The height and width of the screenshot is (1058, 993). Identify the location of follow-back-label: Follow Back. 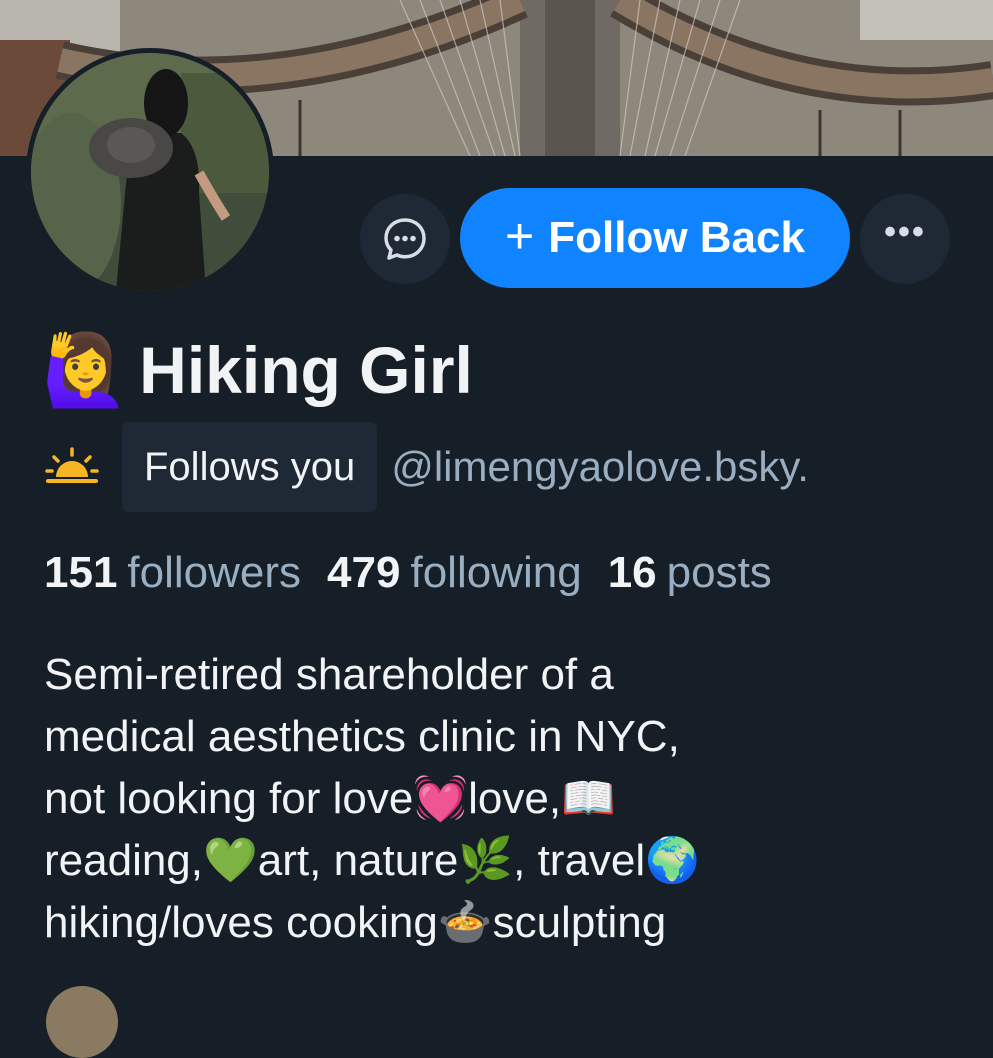
(676, 237).